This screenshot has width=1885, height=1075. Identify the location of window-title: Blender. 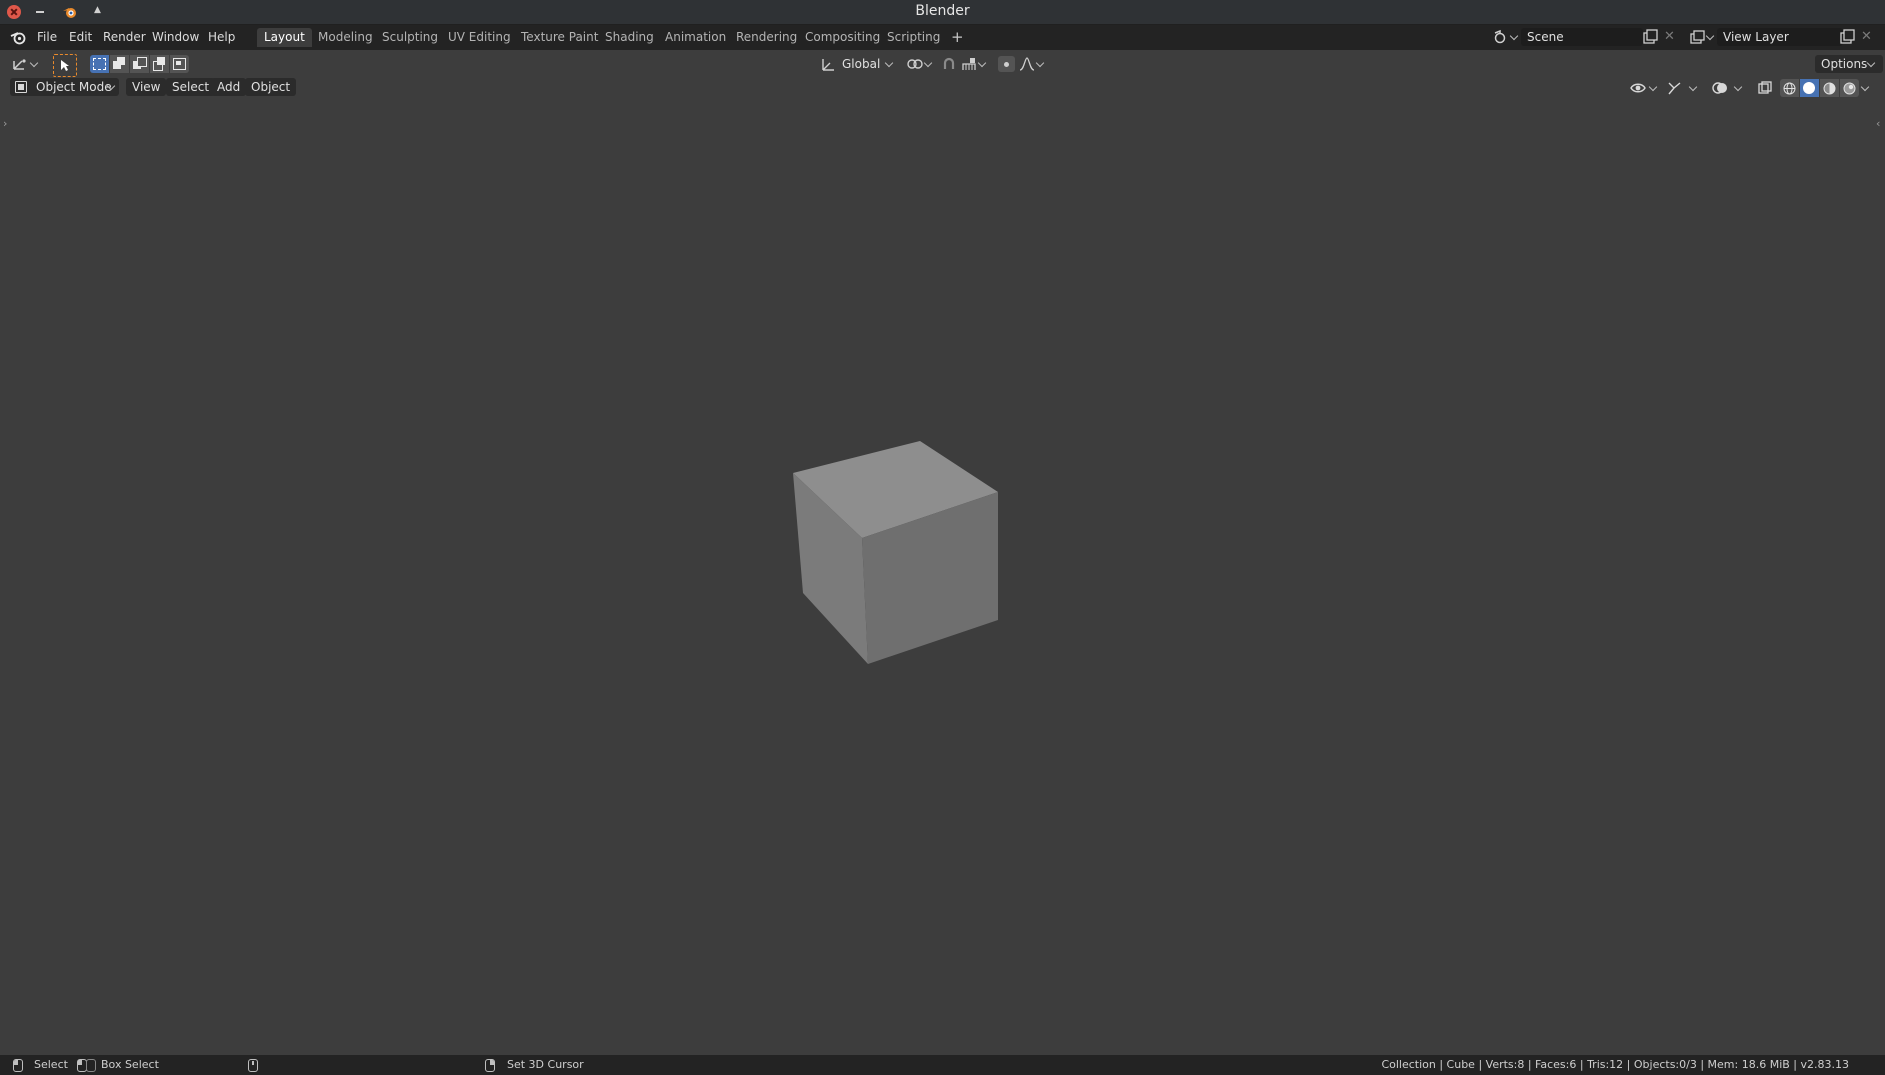
(942, 11).